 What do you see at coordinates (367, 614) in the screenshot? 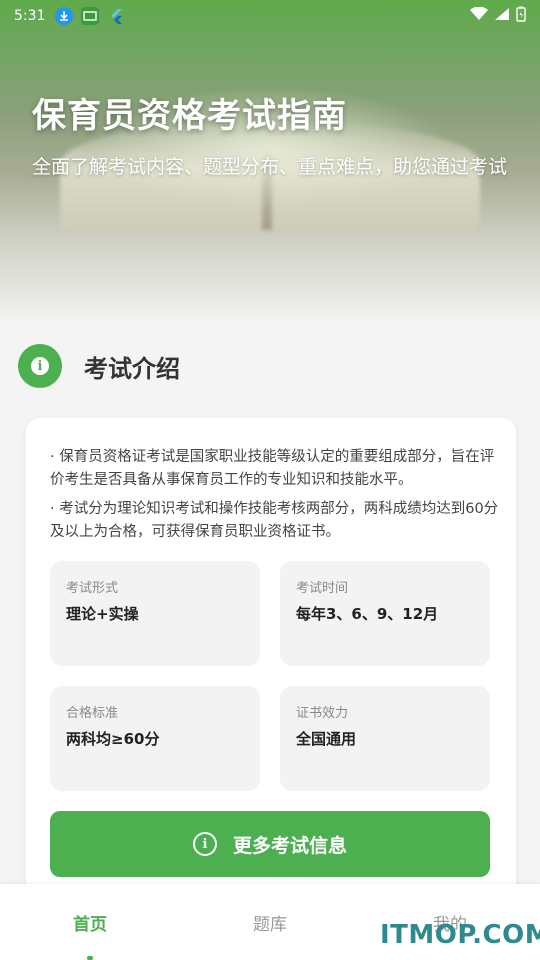
I see `tile-value: 每年3、6、9、12月` at bounding box center [367, 614].